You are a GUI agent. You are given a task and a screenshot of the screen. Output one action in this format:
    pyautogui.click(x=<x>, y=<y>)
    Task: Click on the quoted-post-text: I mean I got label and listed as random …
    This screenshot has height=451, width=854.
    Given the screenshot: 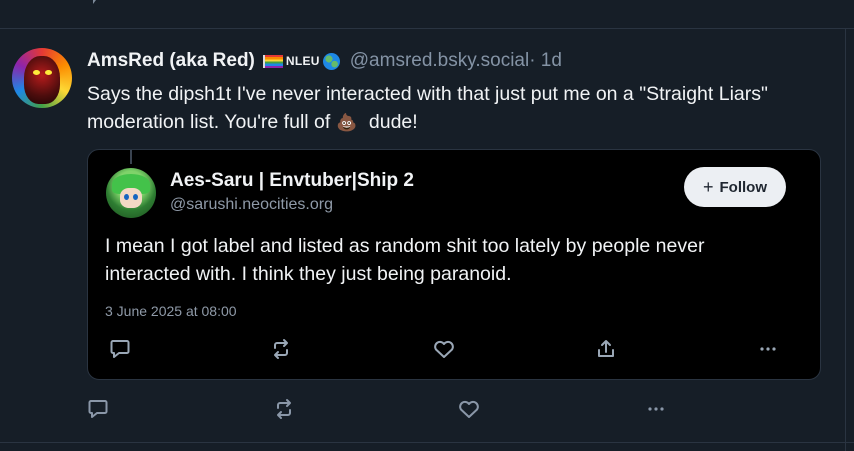 What is the action you would take?
    pyautogui.click(x=405, y=260)
    